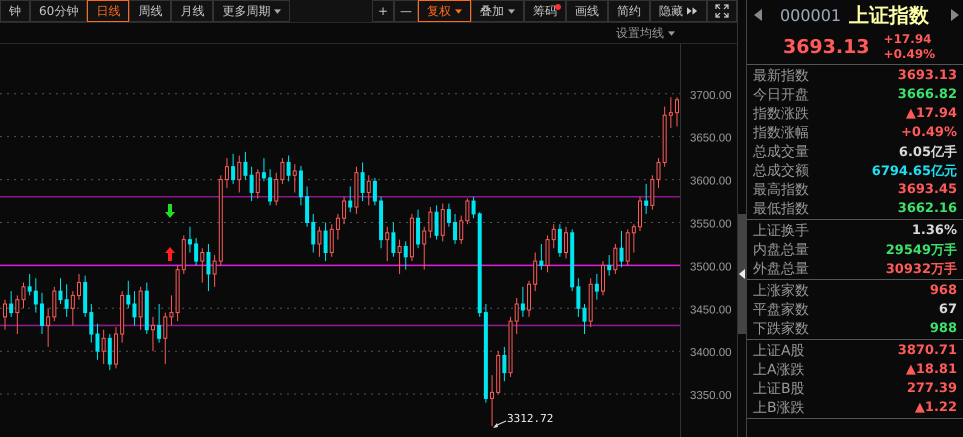 The height and width of the screenshot is (437, 963). Describe the element at coordinates (927, 350) in the screenshot. I see `stat-value: 3870.71` at that location.